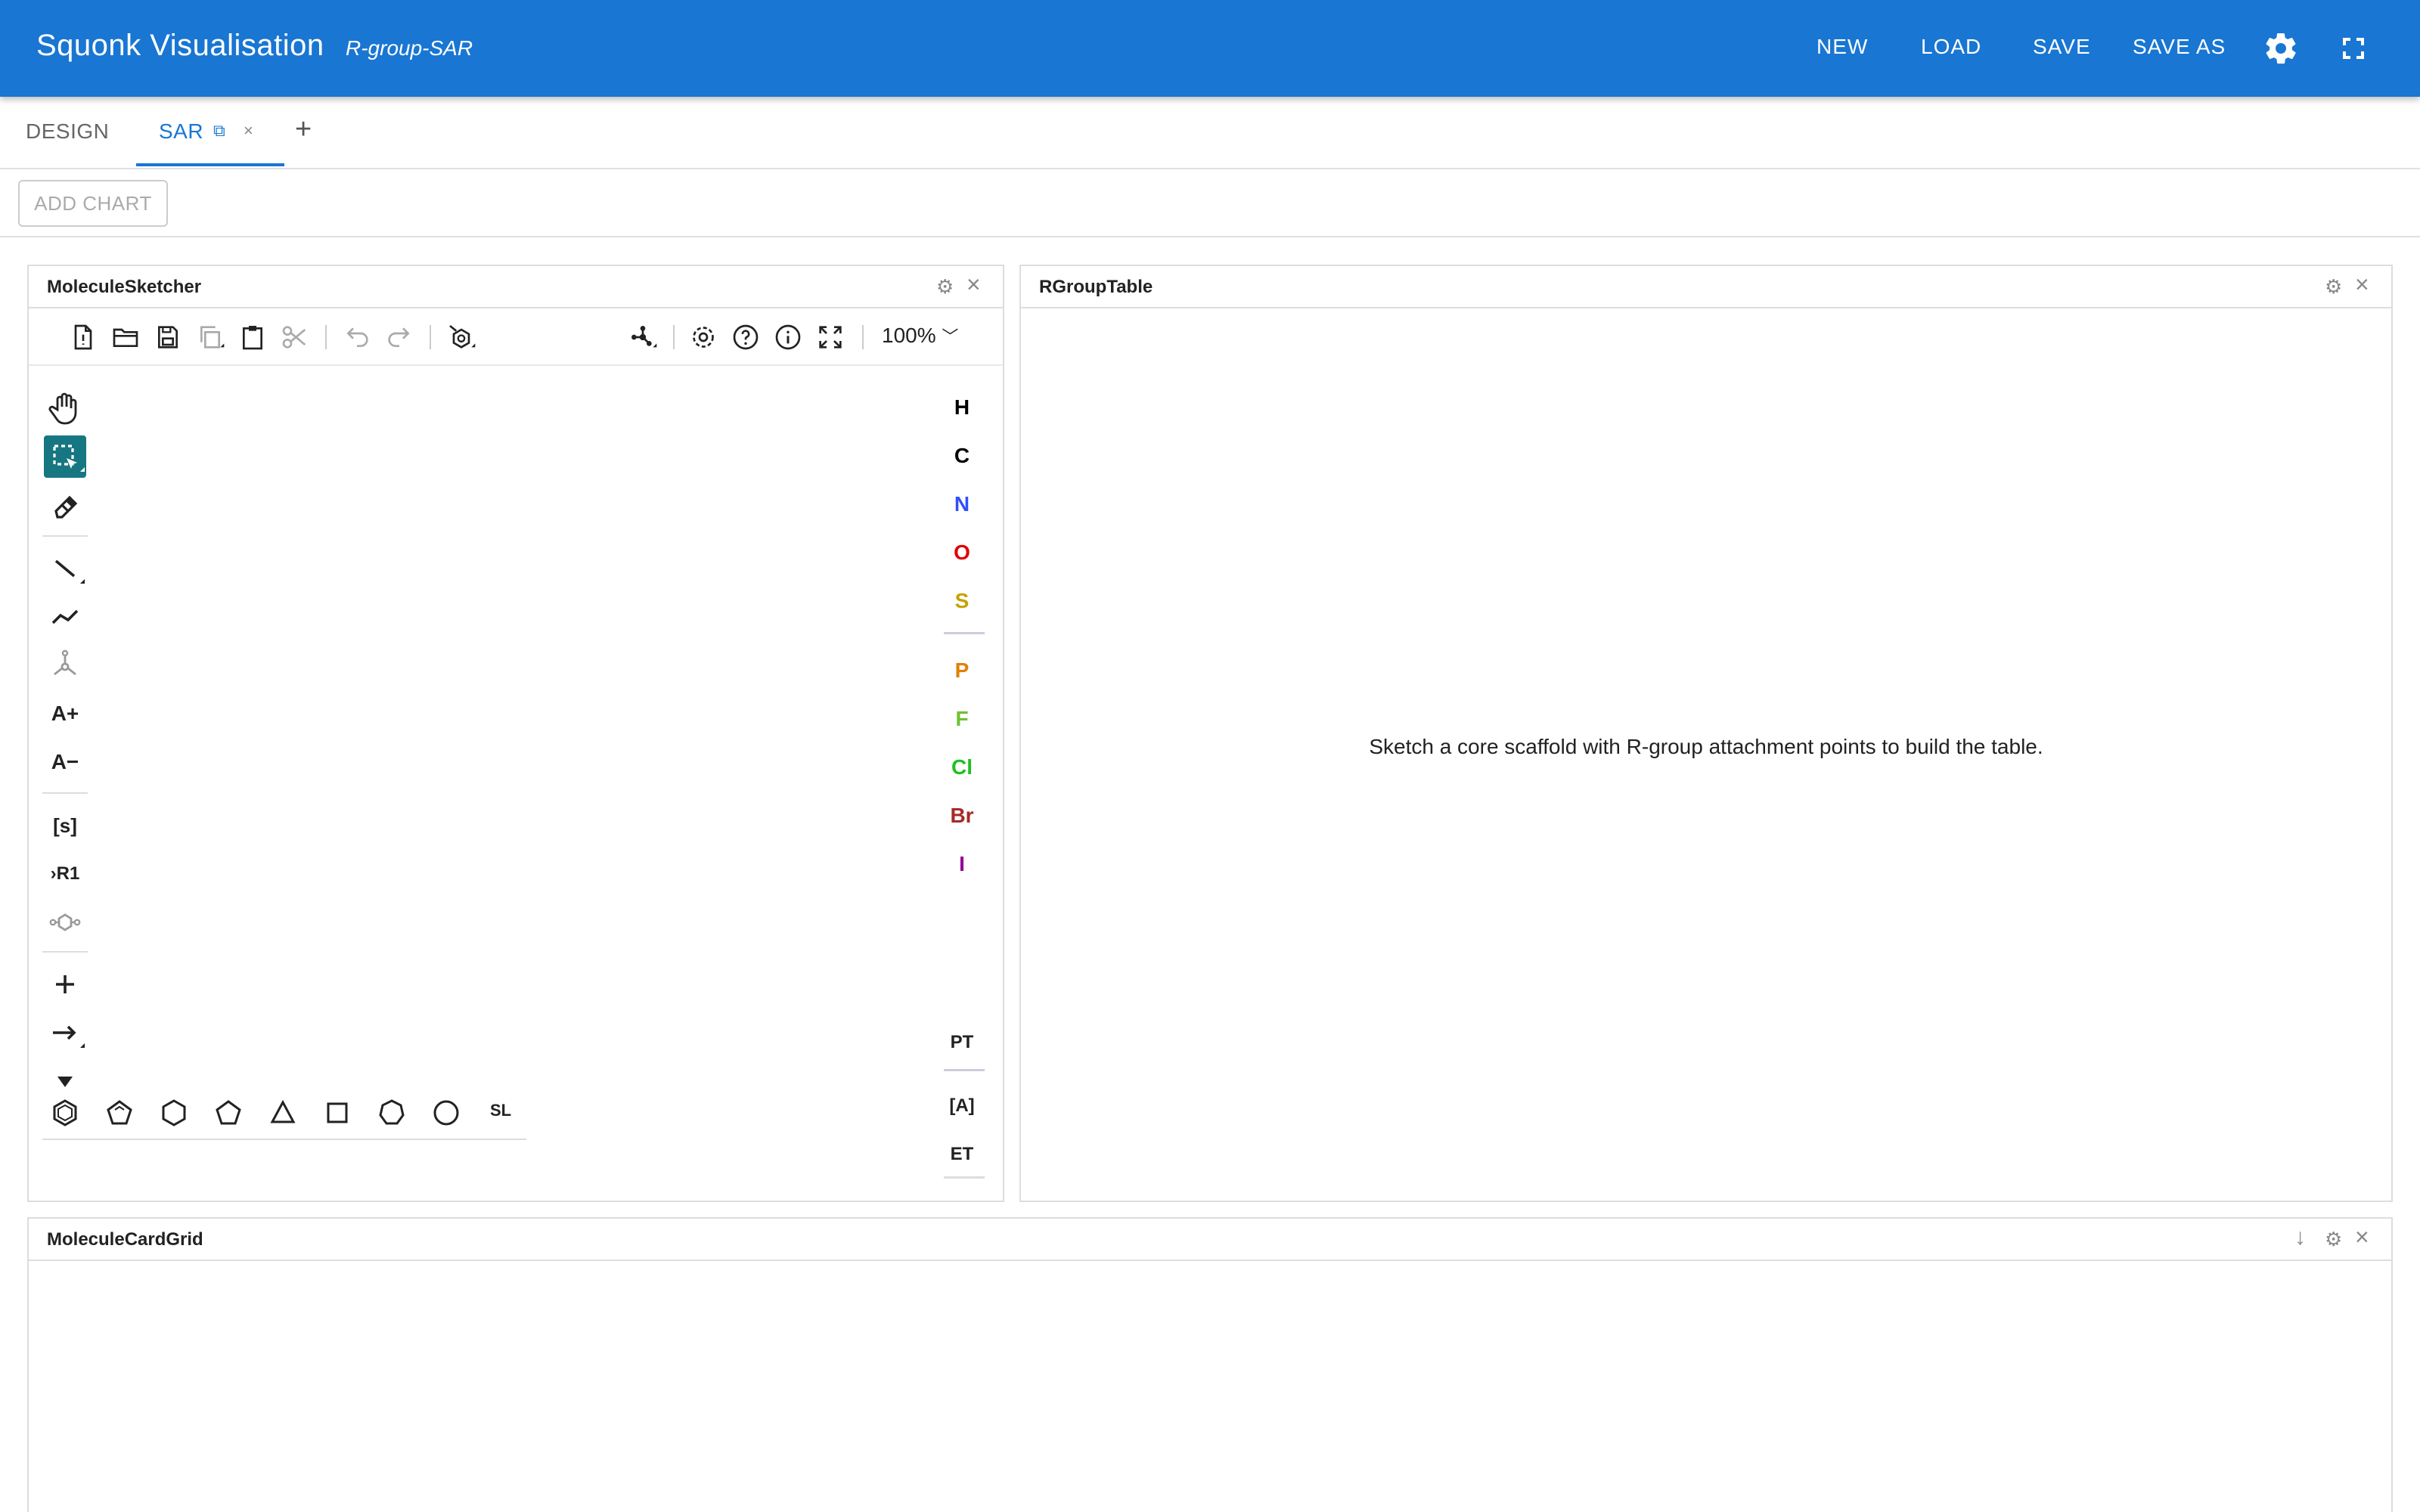 This screenshot has height=1512, width=2420. I want to click on atom-button-cl: Cl, so click(962, 767).